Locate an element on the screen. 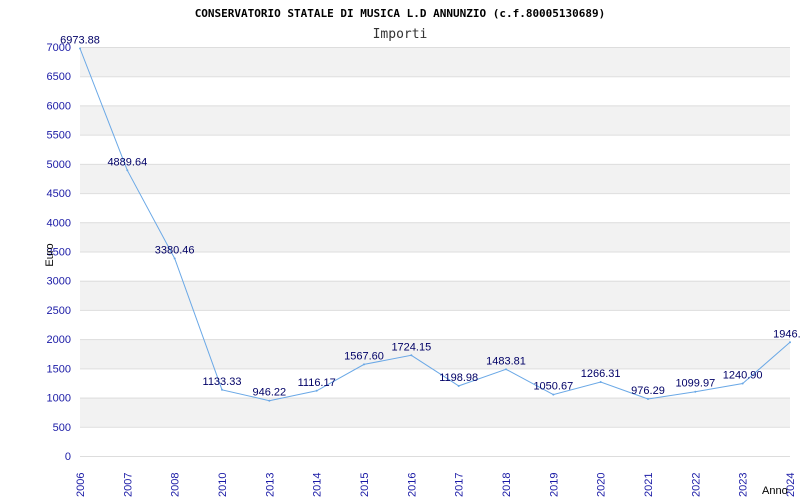 Image resolution: width=800 pixels, height=500 pixels. x-tick-label: 2022 is located at coordinates (696, 485).